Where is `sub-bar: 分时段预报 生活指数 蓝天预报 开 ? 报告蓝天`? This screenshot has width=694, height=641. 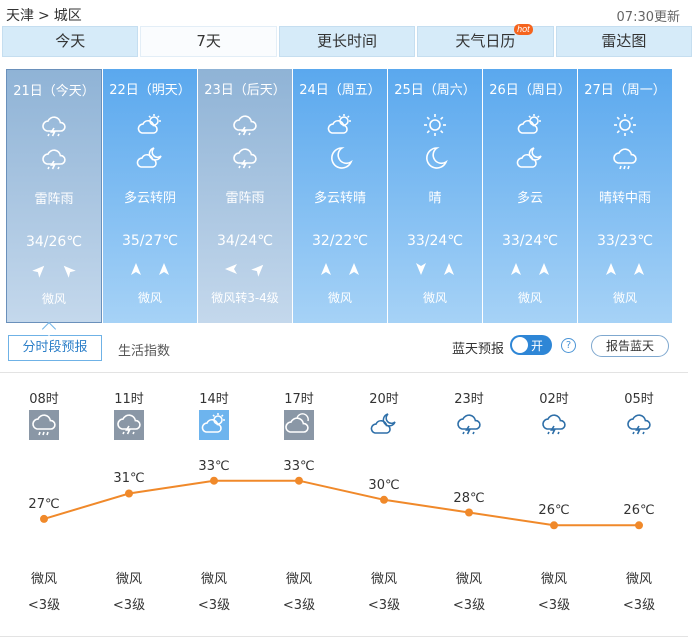
sub-bar: 分时段预报 生活指数 蓝天预报 开 ? 报告蓝天 is located at coordinates (347, 348).